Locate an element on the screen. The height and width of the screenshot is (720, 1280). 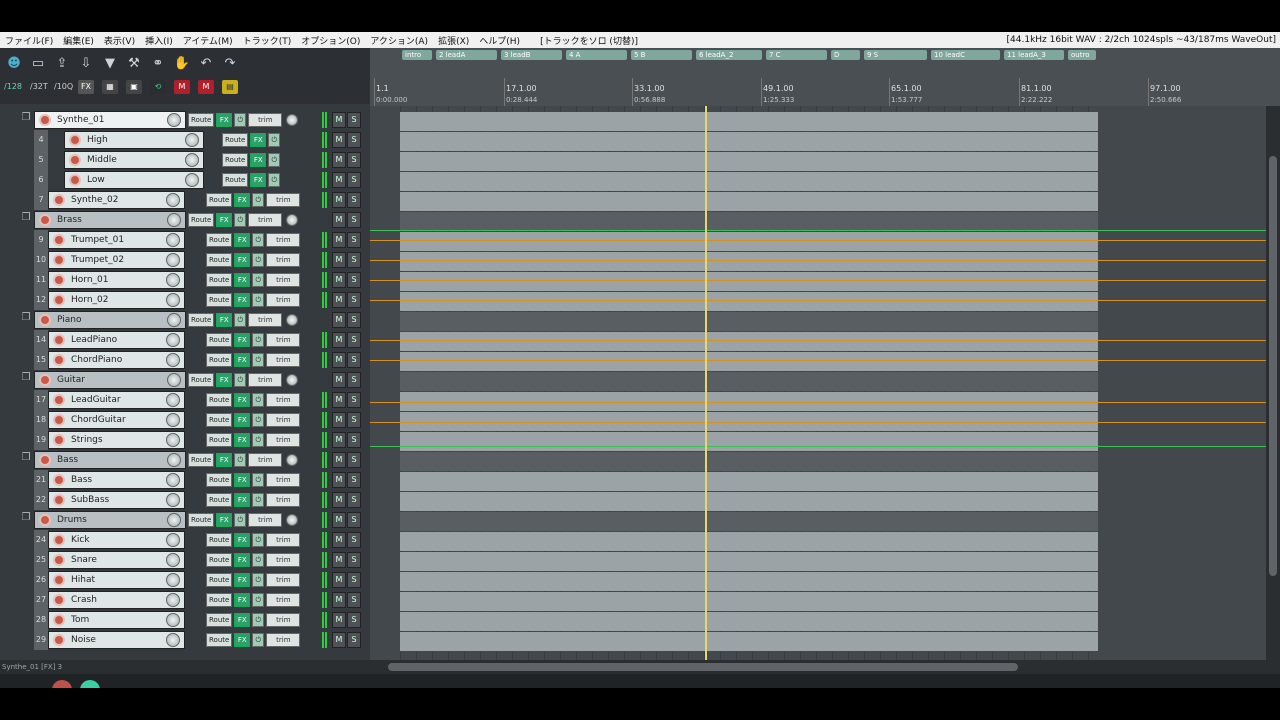
track-panel: Piano is located at coordinates (110, 320).